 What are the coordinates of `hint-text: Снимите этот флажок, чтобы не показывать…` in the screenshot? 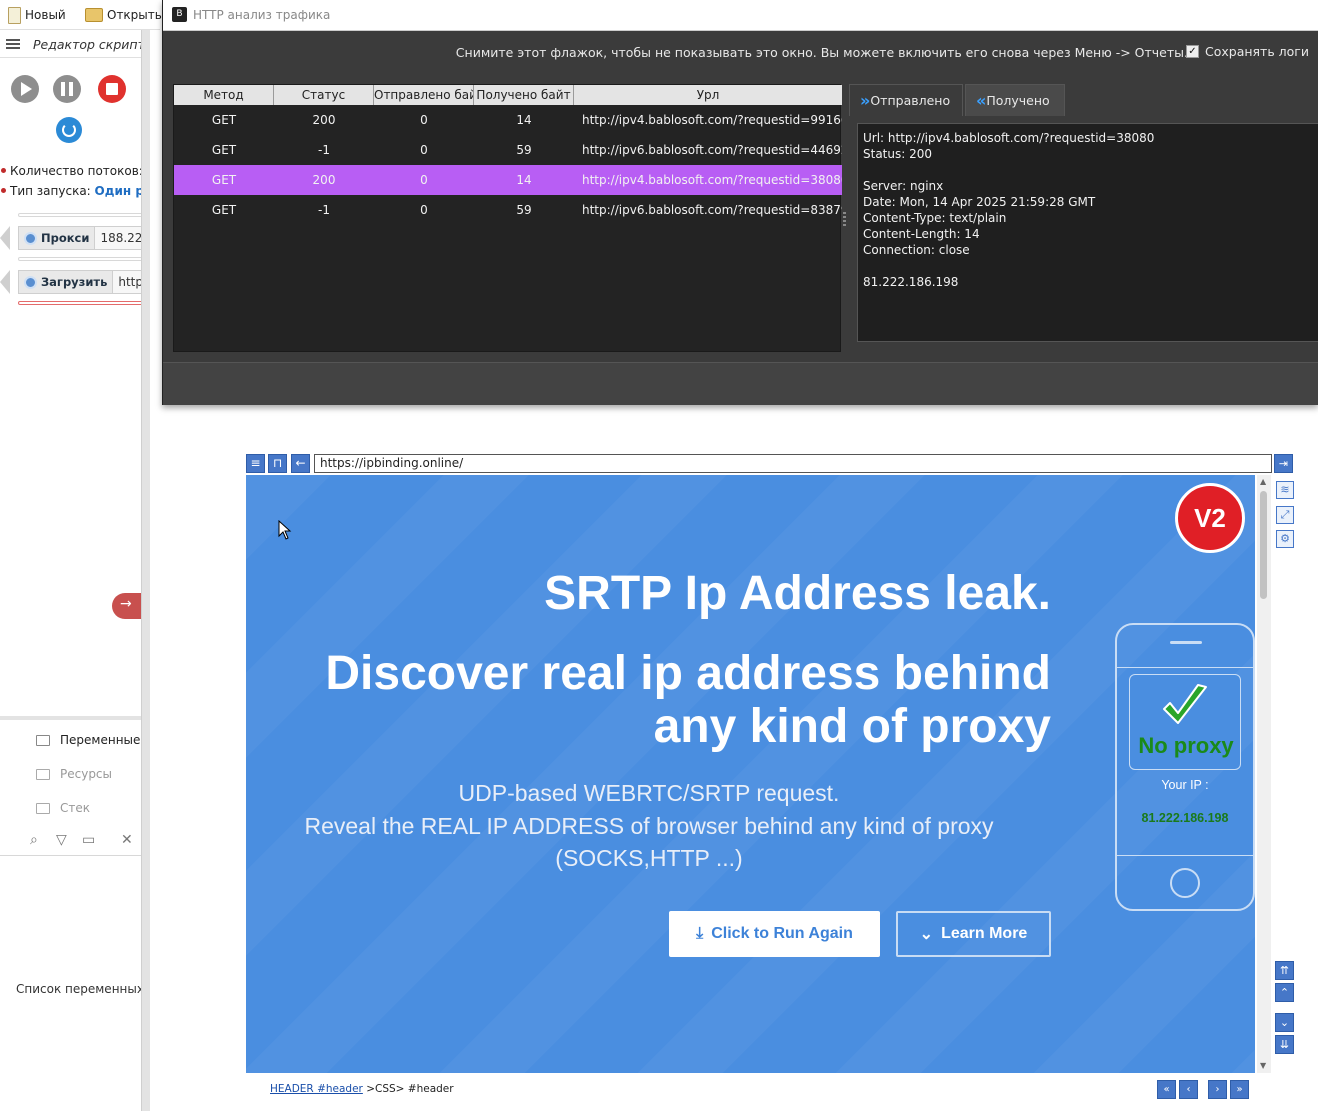 It's located at (821, 52).